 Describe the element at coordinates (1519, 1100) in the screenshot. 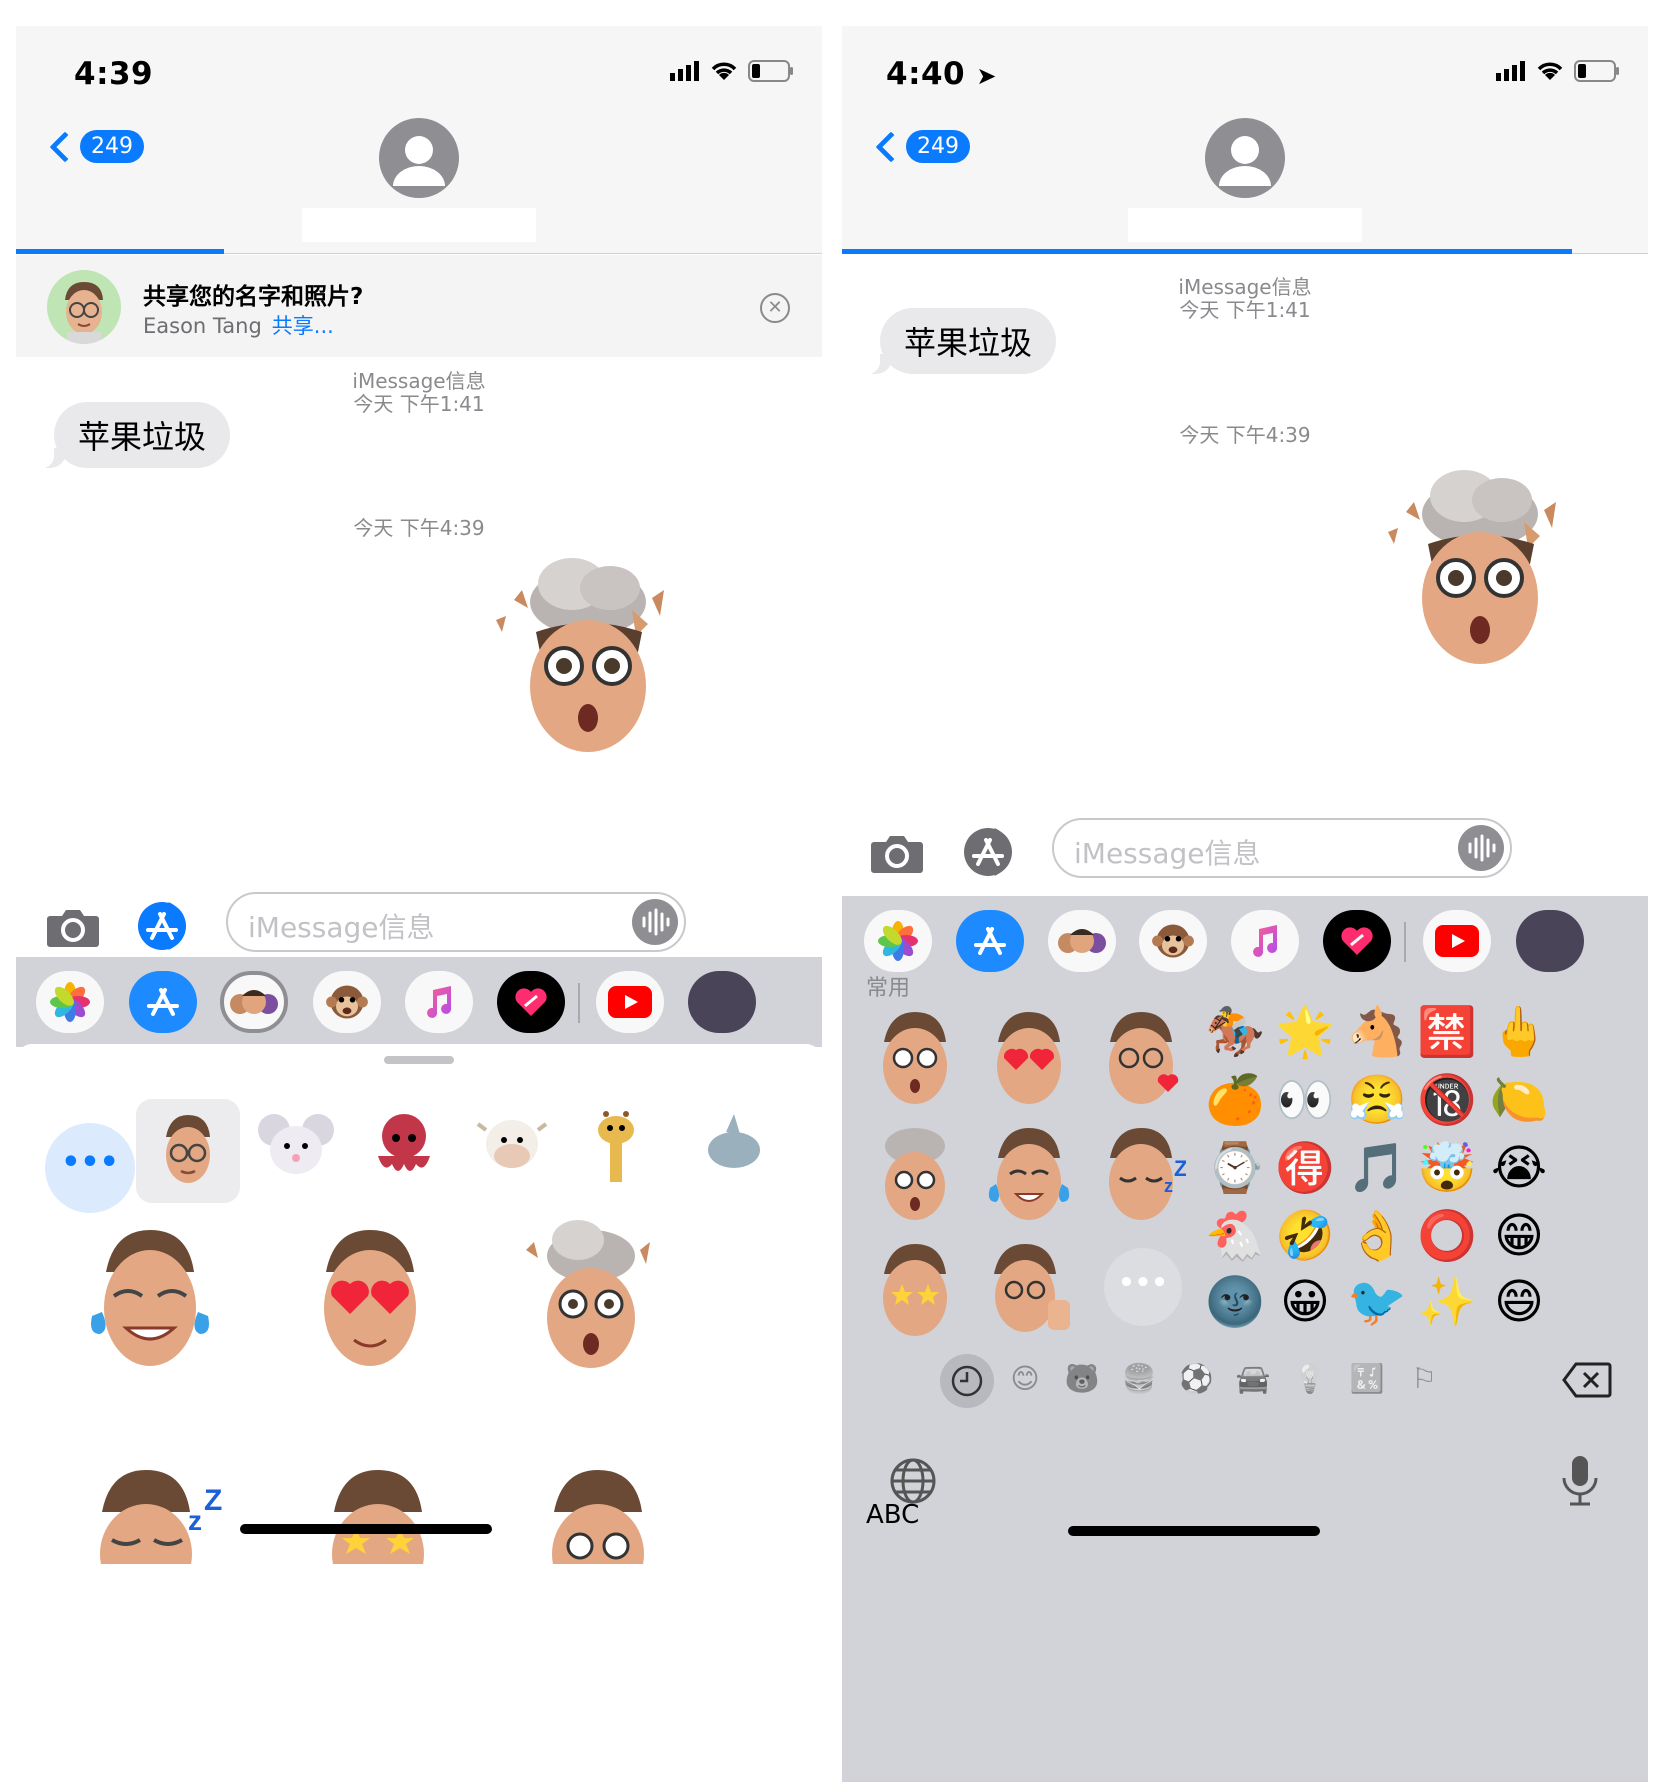

I see `emoji-key: 🍋` at that location.